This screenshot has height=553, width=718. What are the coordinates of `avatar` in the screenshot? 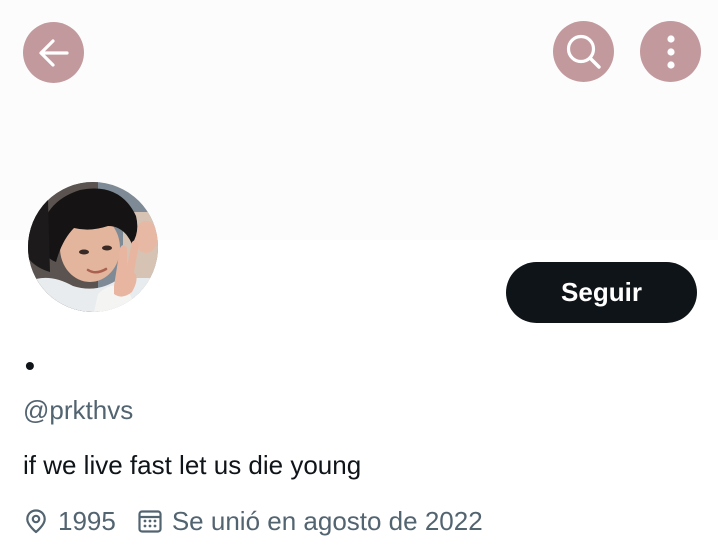 It's located at (93, 247).